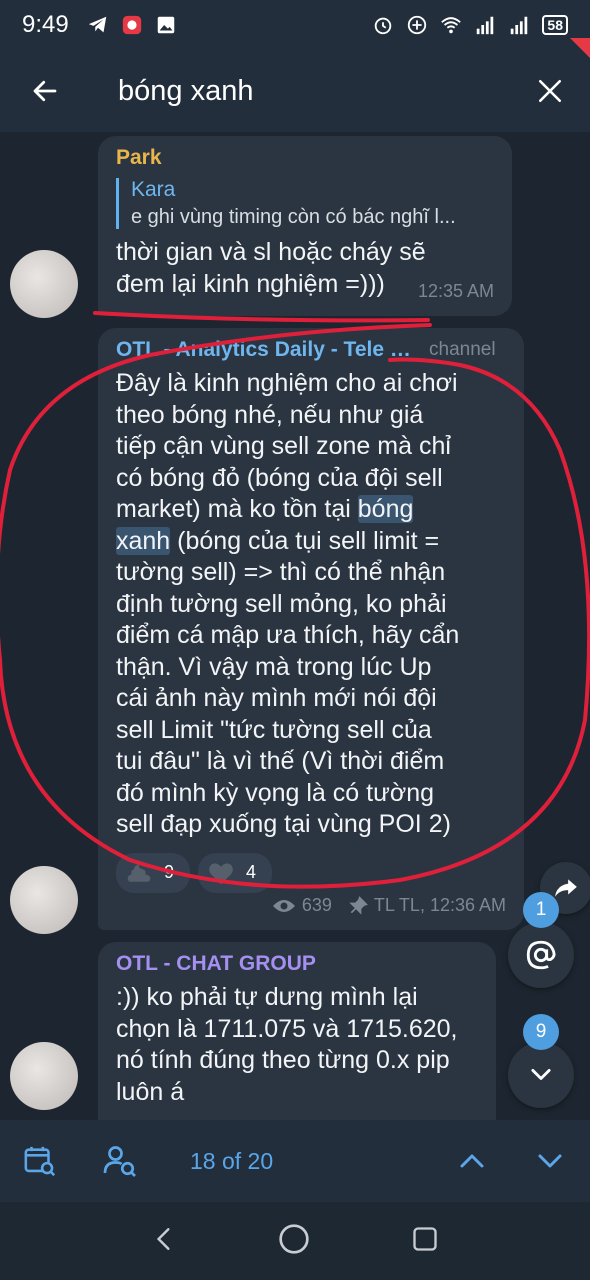 This screenshot has width=590, height=1280. Describe the element at coordinates (280, 761) in the screenshot. I see `message-line: tui đâu" là vì thế (Vì thời điểm` at that location.